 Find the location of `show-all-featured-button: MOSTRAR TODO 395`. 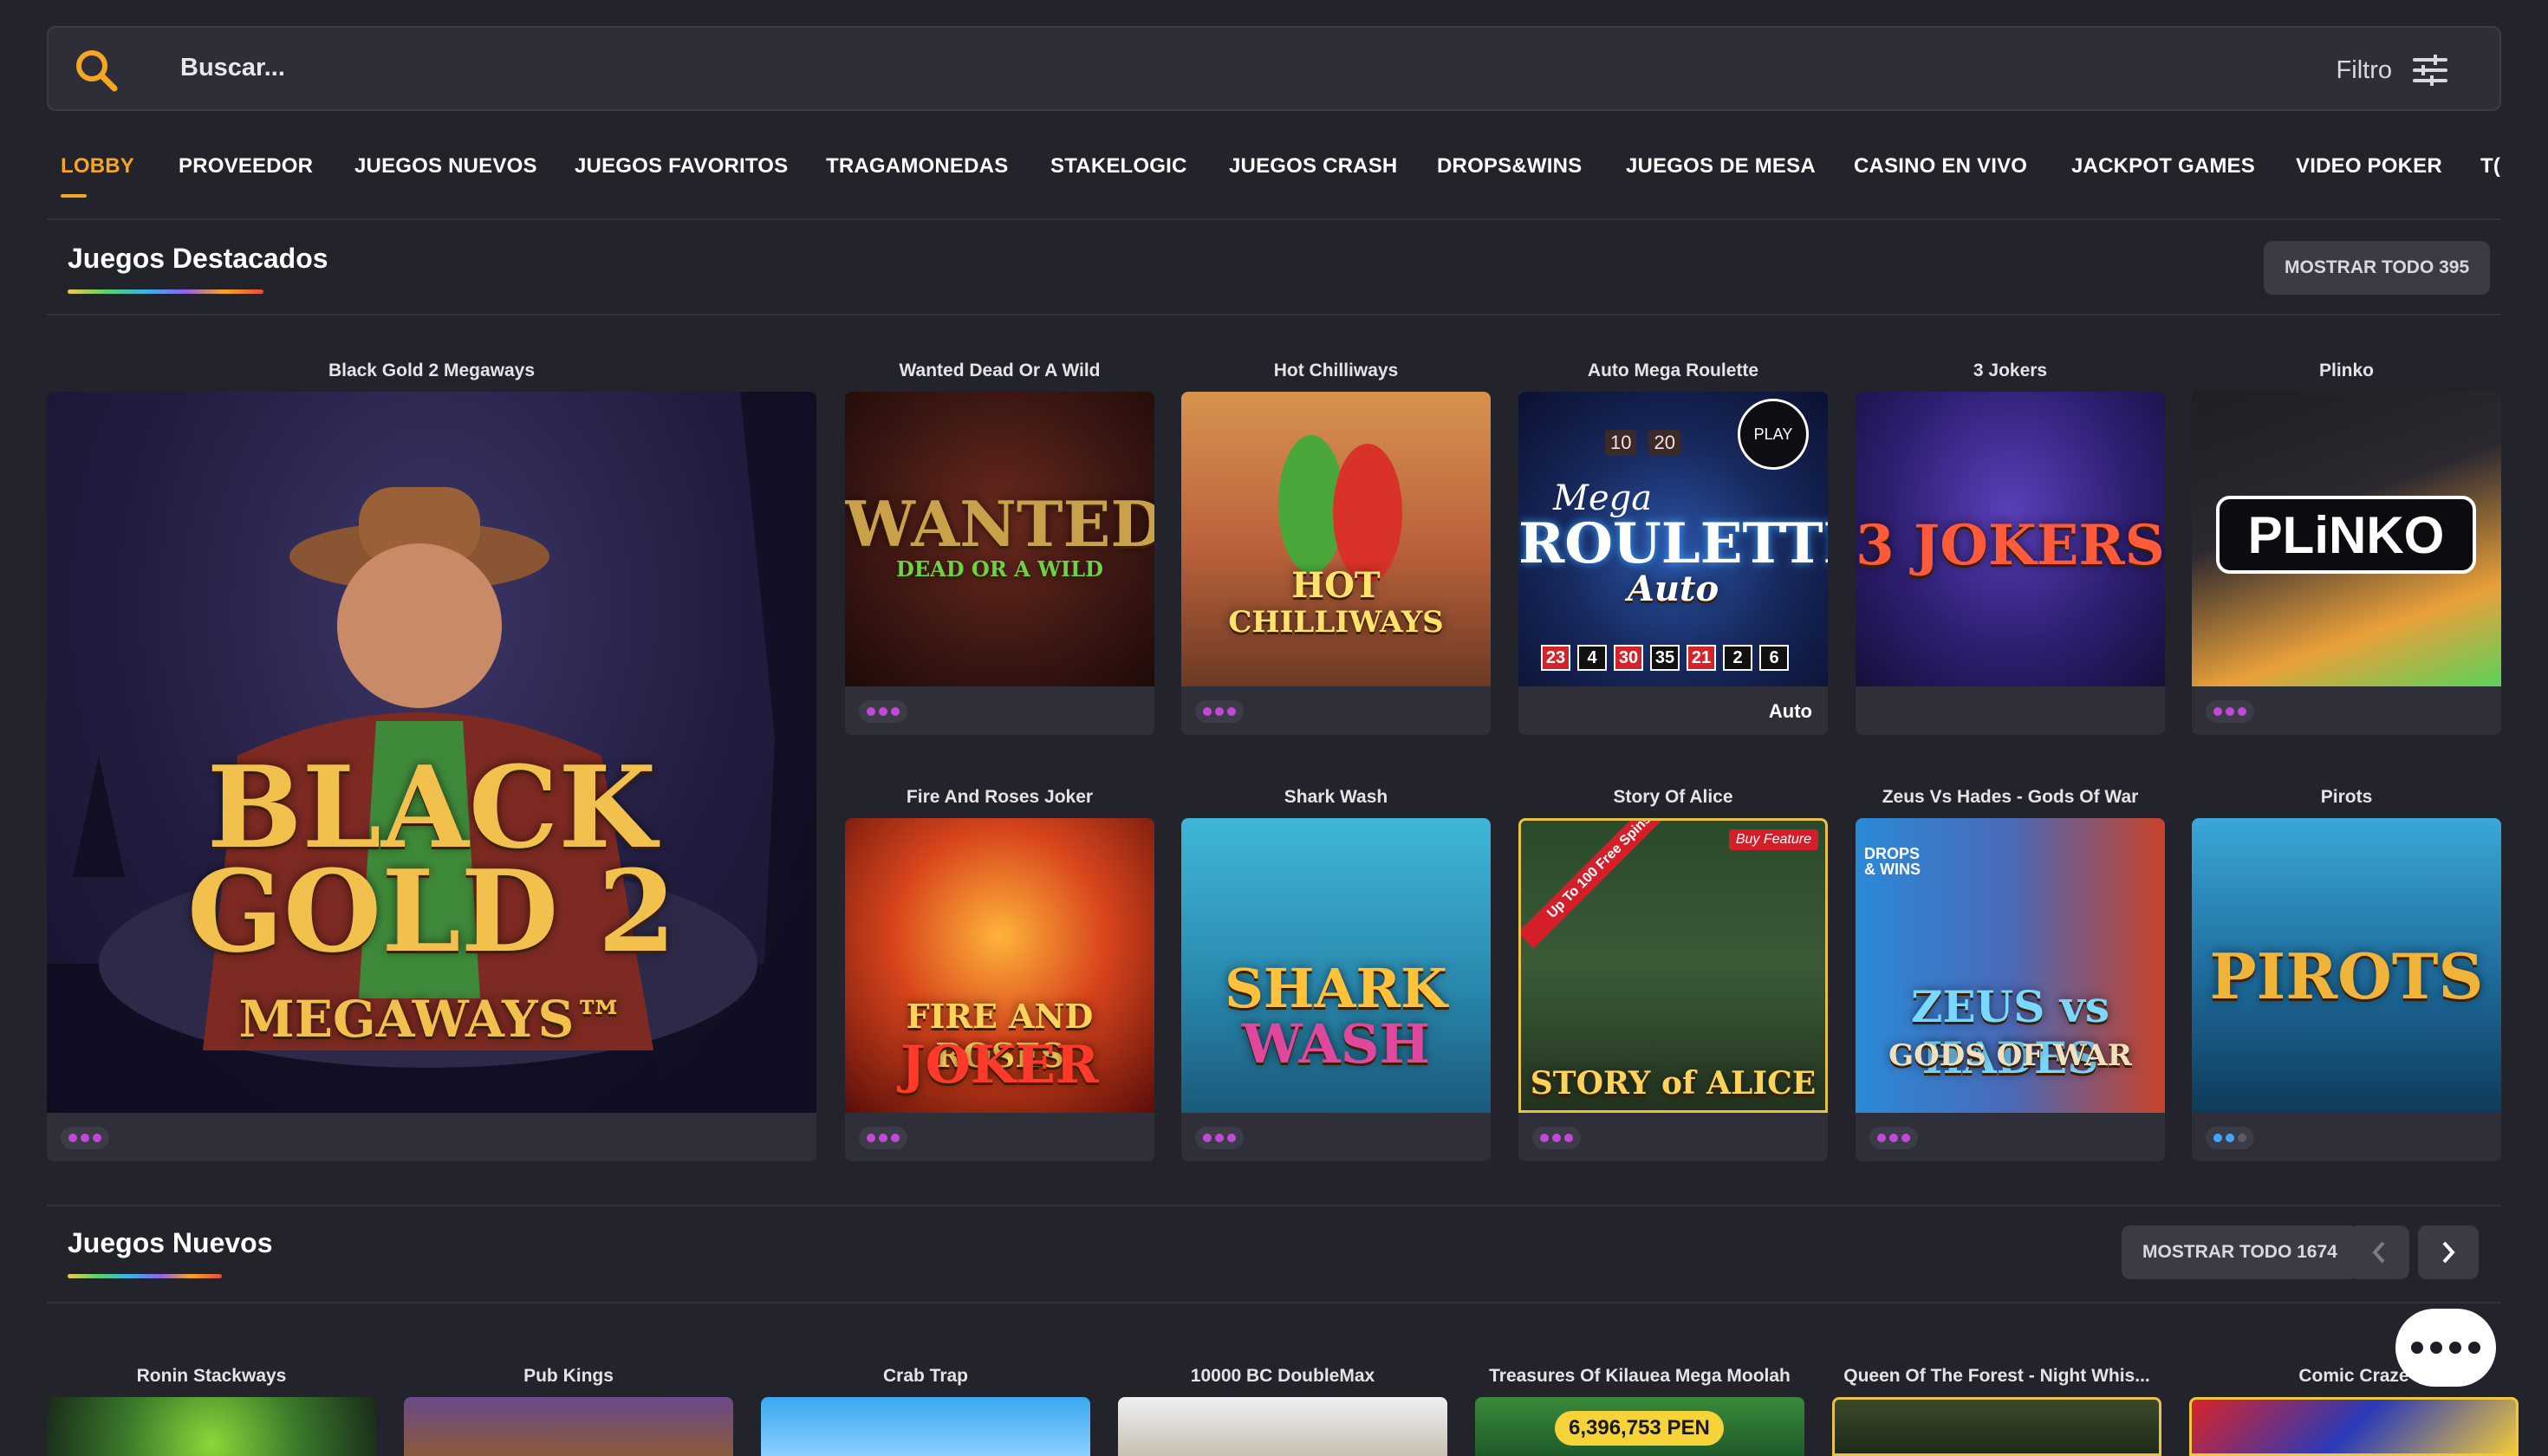

show-all-featured-button: MOSTRAR TODO 395 is located at coordinates (2377, 268).